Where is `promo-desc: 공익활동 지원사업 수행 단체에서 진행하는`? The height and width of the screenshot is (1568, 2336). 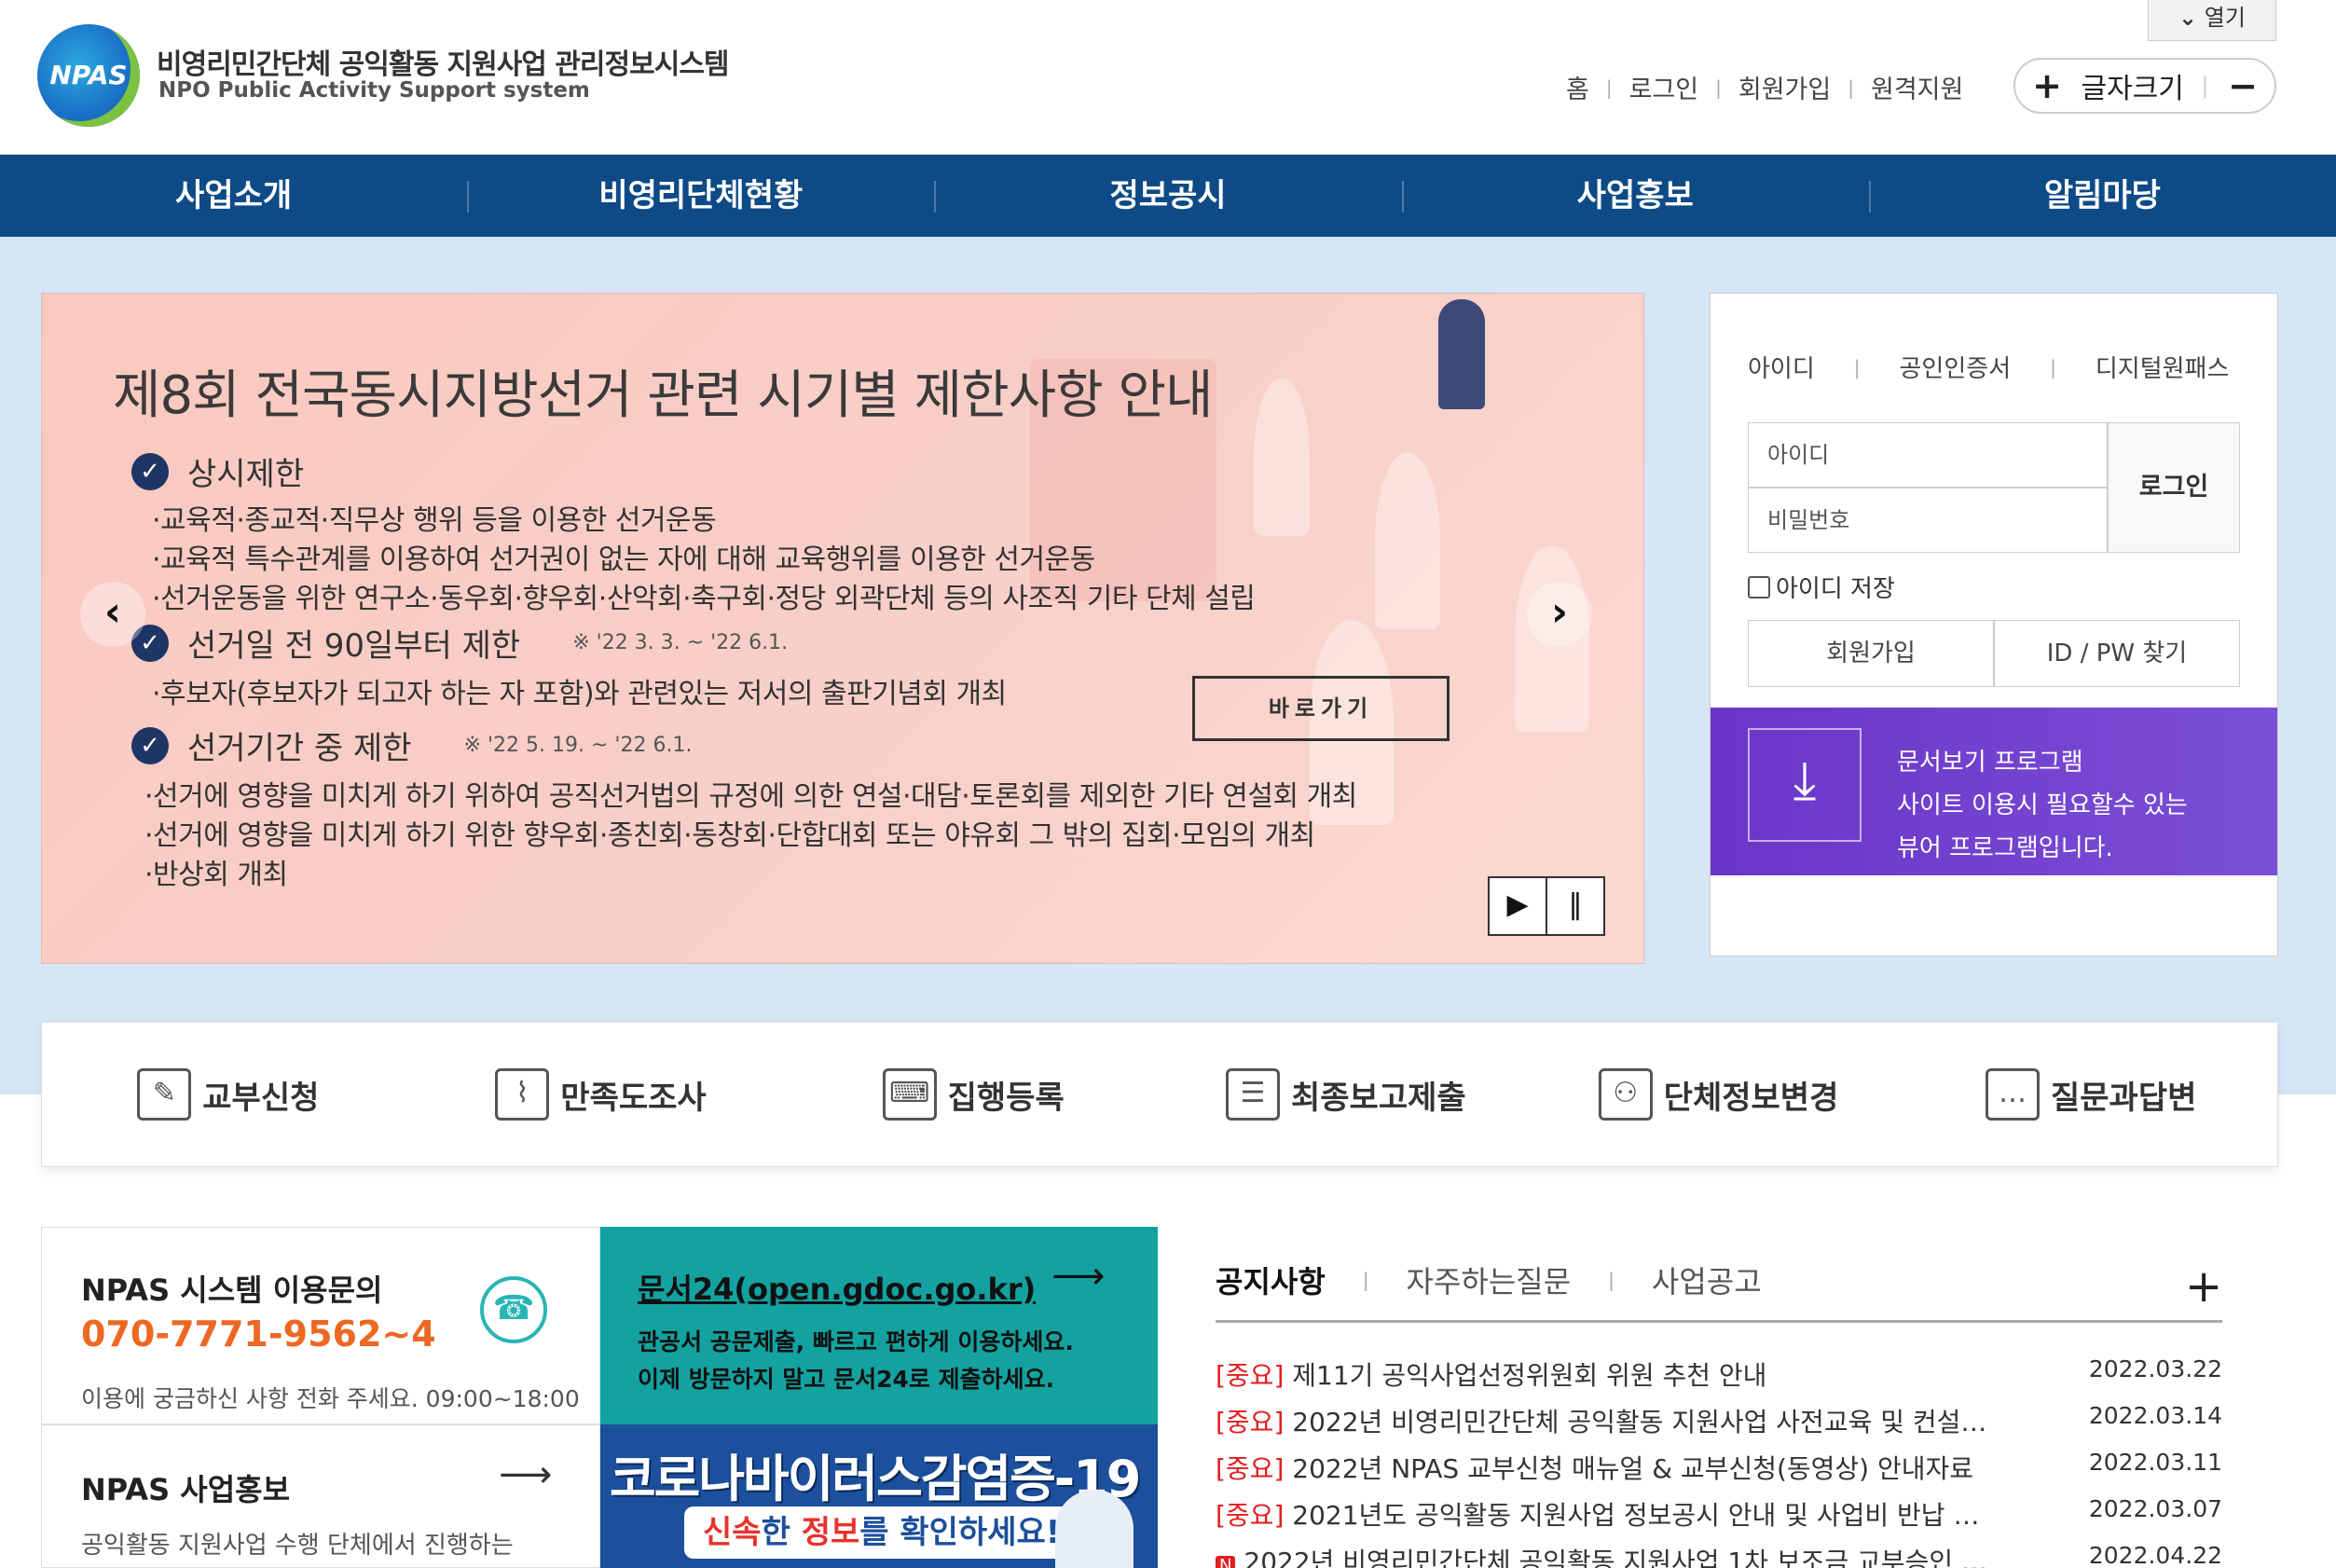
promo-desc: 공익활동 지원사업 수행 단체에서 진행하는 is located at coordinates (297, 1546).